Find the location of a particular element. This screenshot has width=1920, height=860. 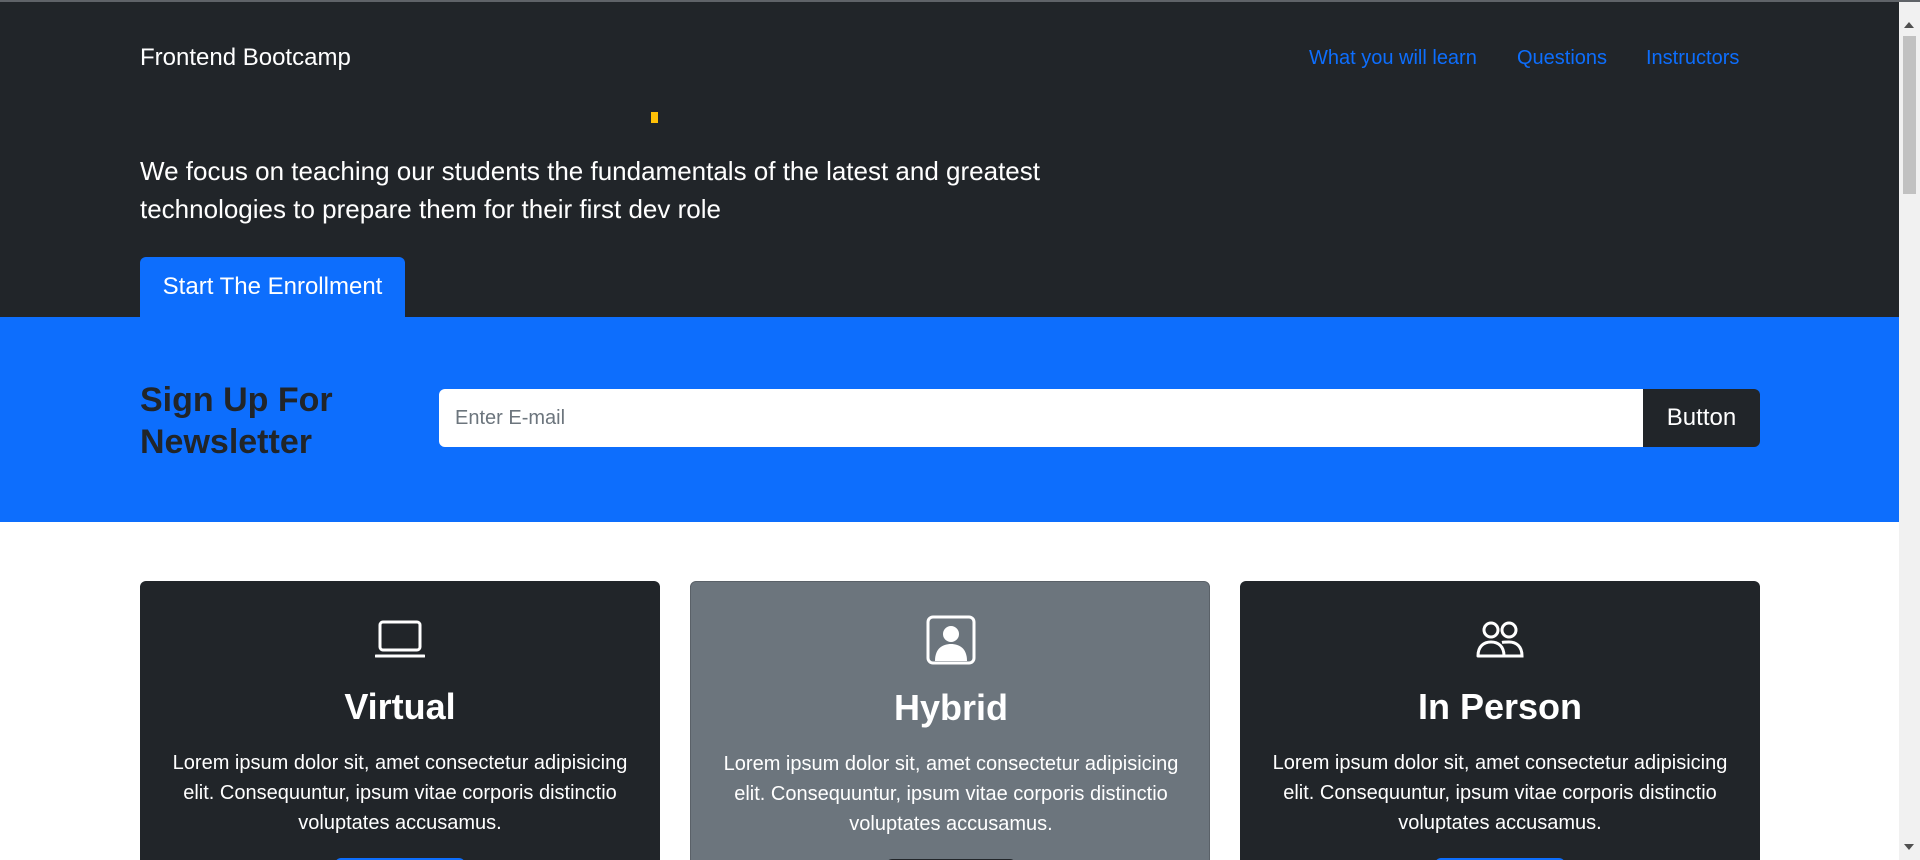

scrollbar-thumb is located at coordinates (1909, 115).